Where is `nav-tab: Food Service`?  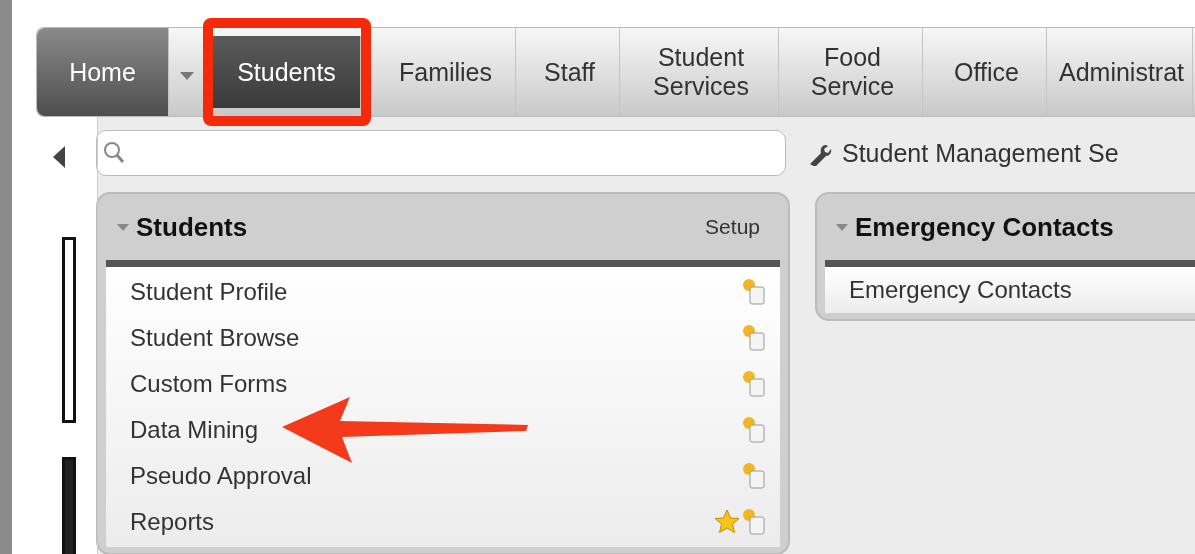
nav-tab: Food Service is located at coordinates (853, 72).